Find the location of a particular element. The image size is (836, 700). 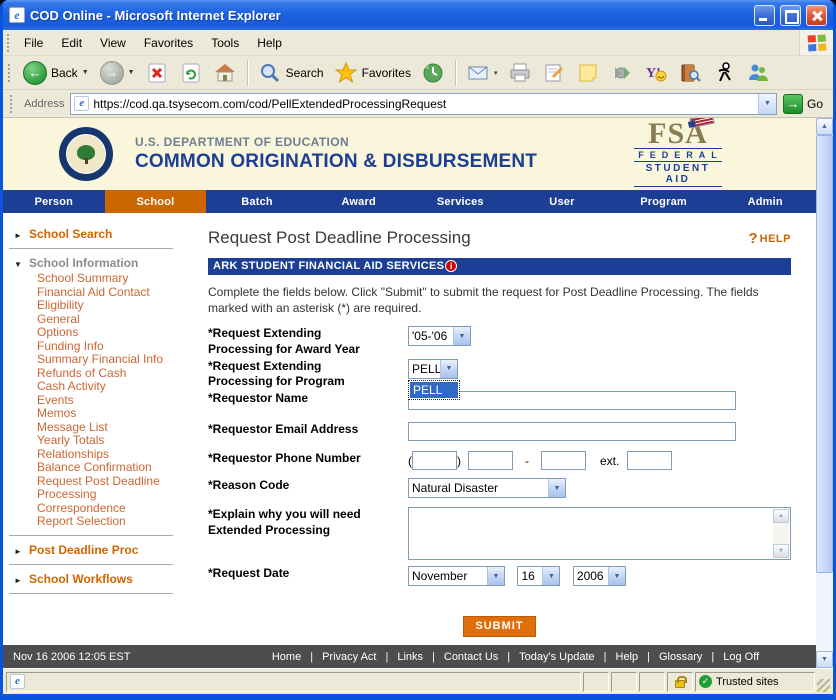

aim-button is located at coordinates (723, 72).